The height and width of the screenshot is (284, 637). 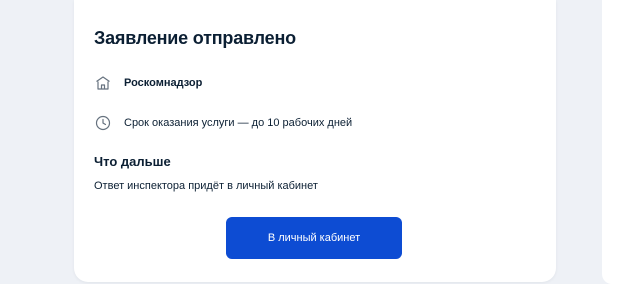 I want to click on building-icon, so click(x=103, y=83).